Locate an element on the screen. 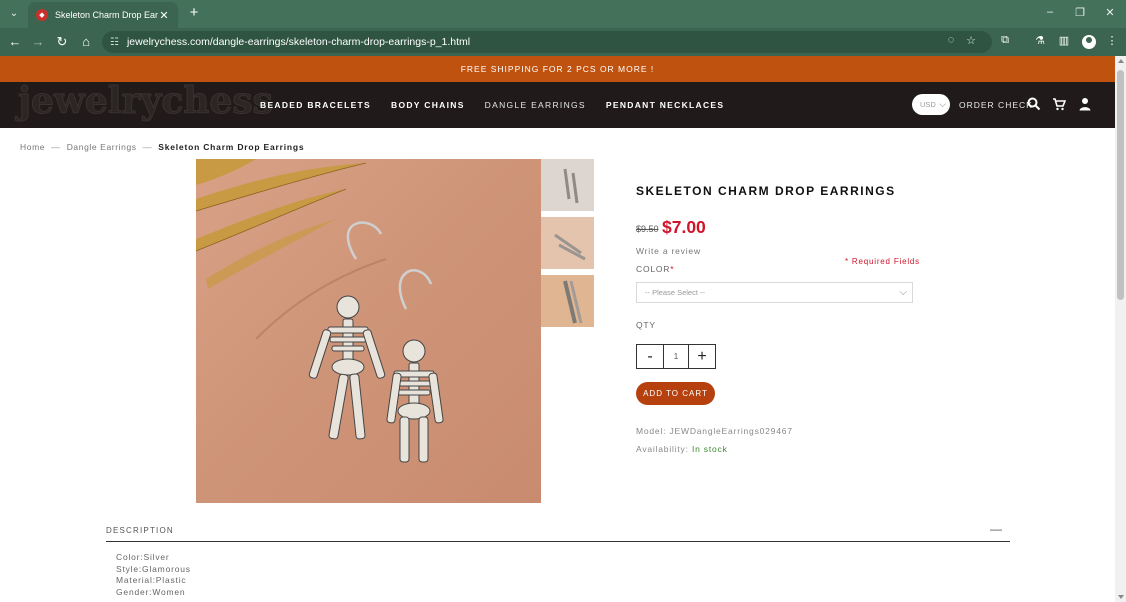  order-check-link: ORDER CHECK is located at coordinates (996, 105).